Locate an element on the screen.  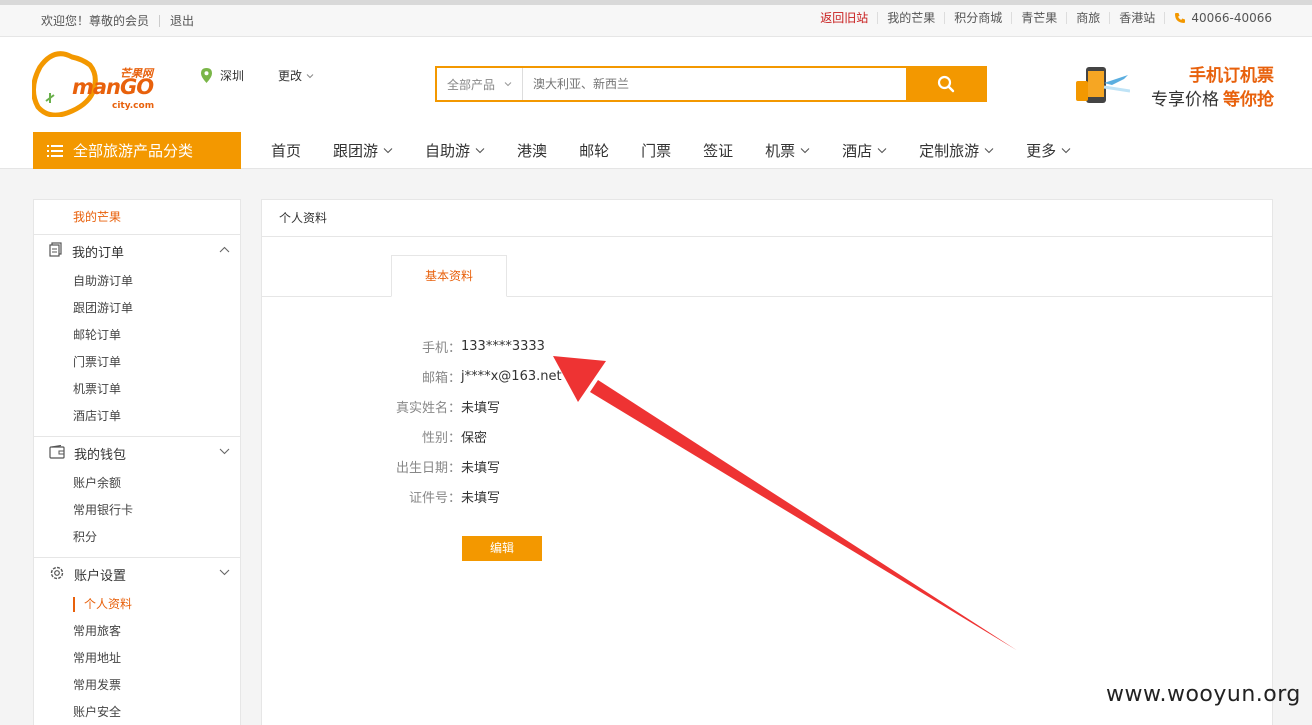
phone-icon is located at coordinates (1180, 18).